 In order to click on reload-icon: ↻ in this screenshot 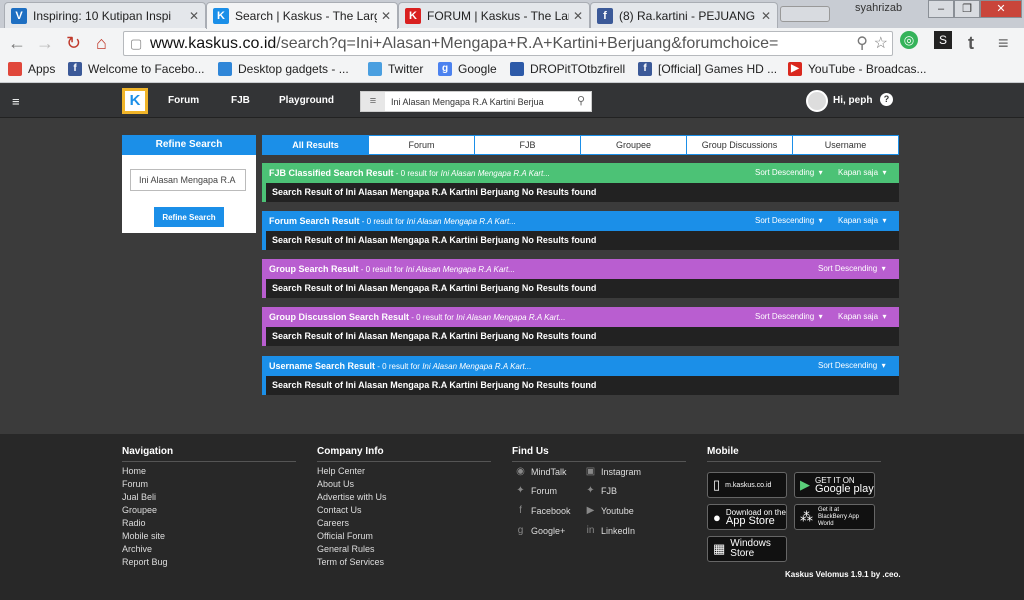, I will do `click(73, 43)`.